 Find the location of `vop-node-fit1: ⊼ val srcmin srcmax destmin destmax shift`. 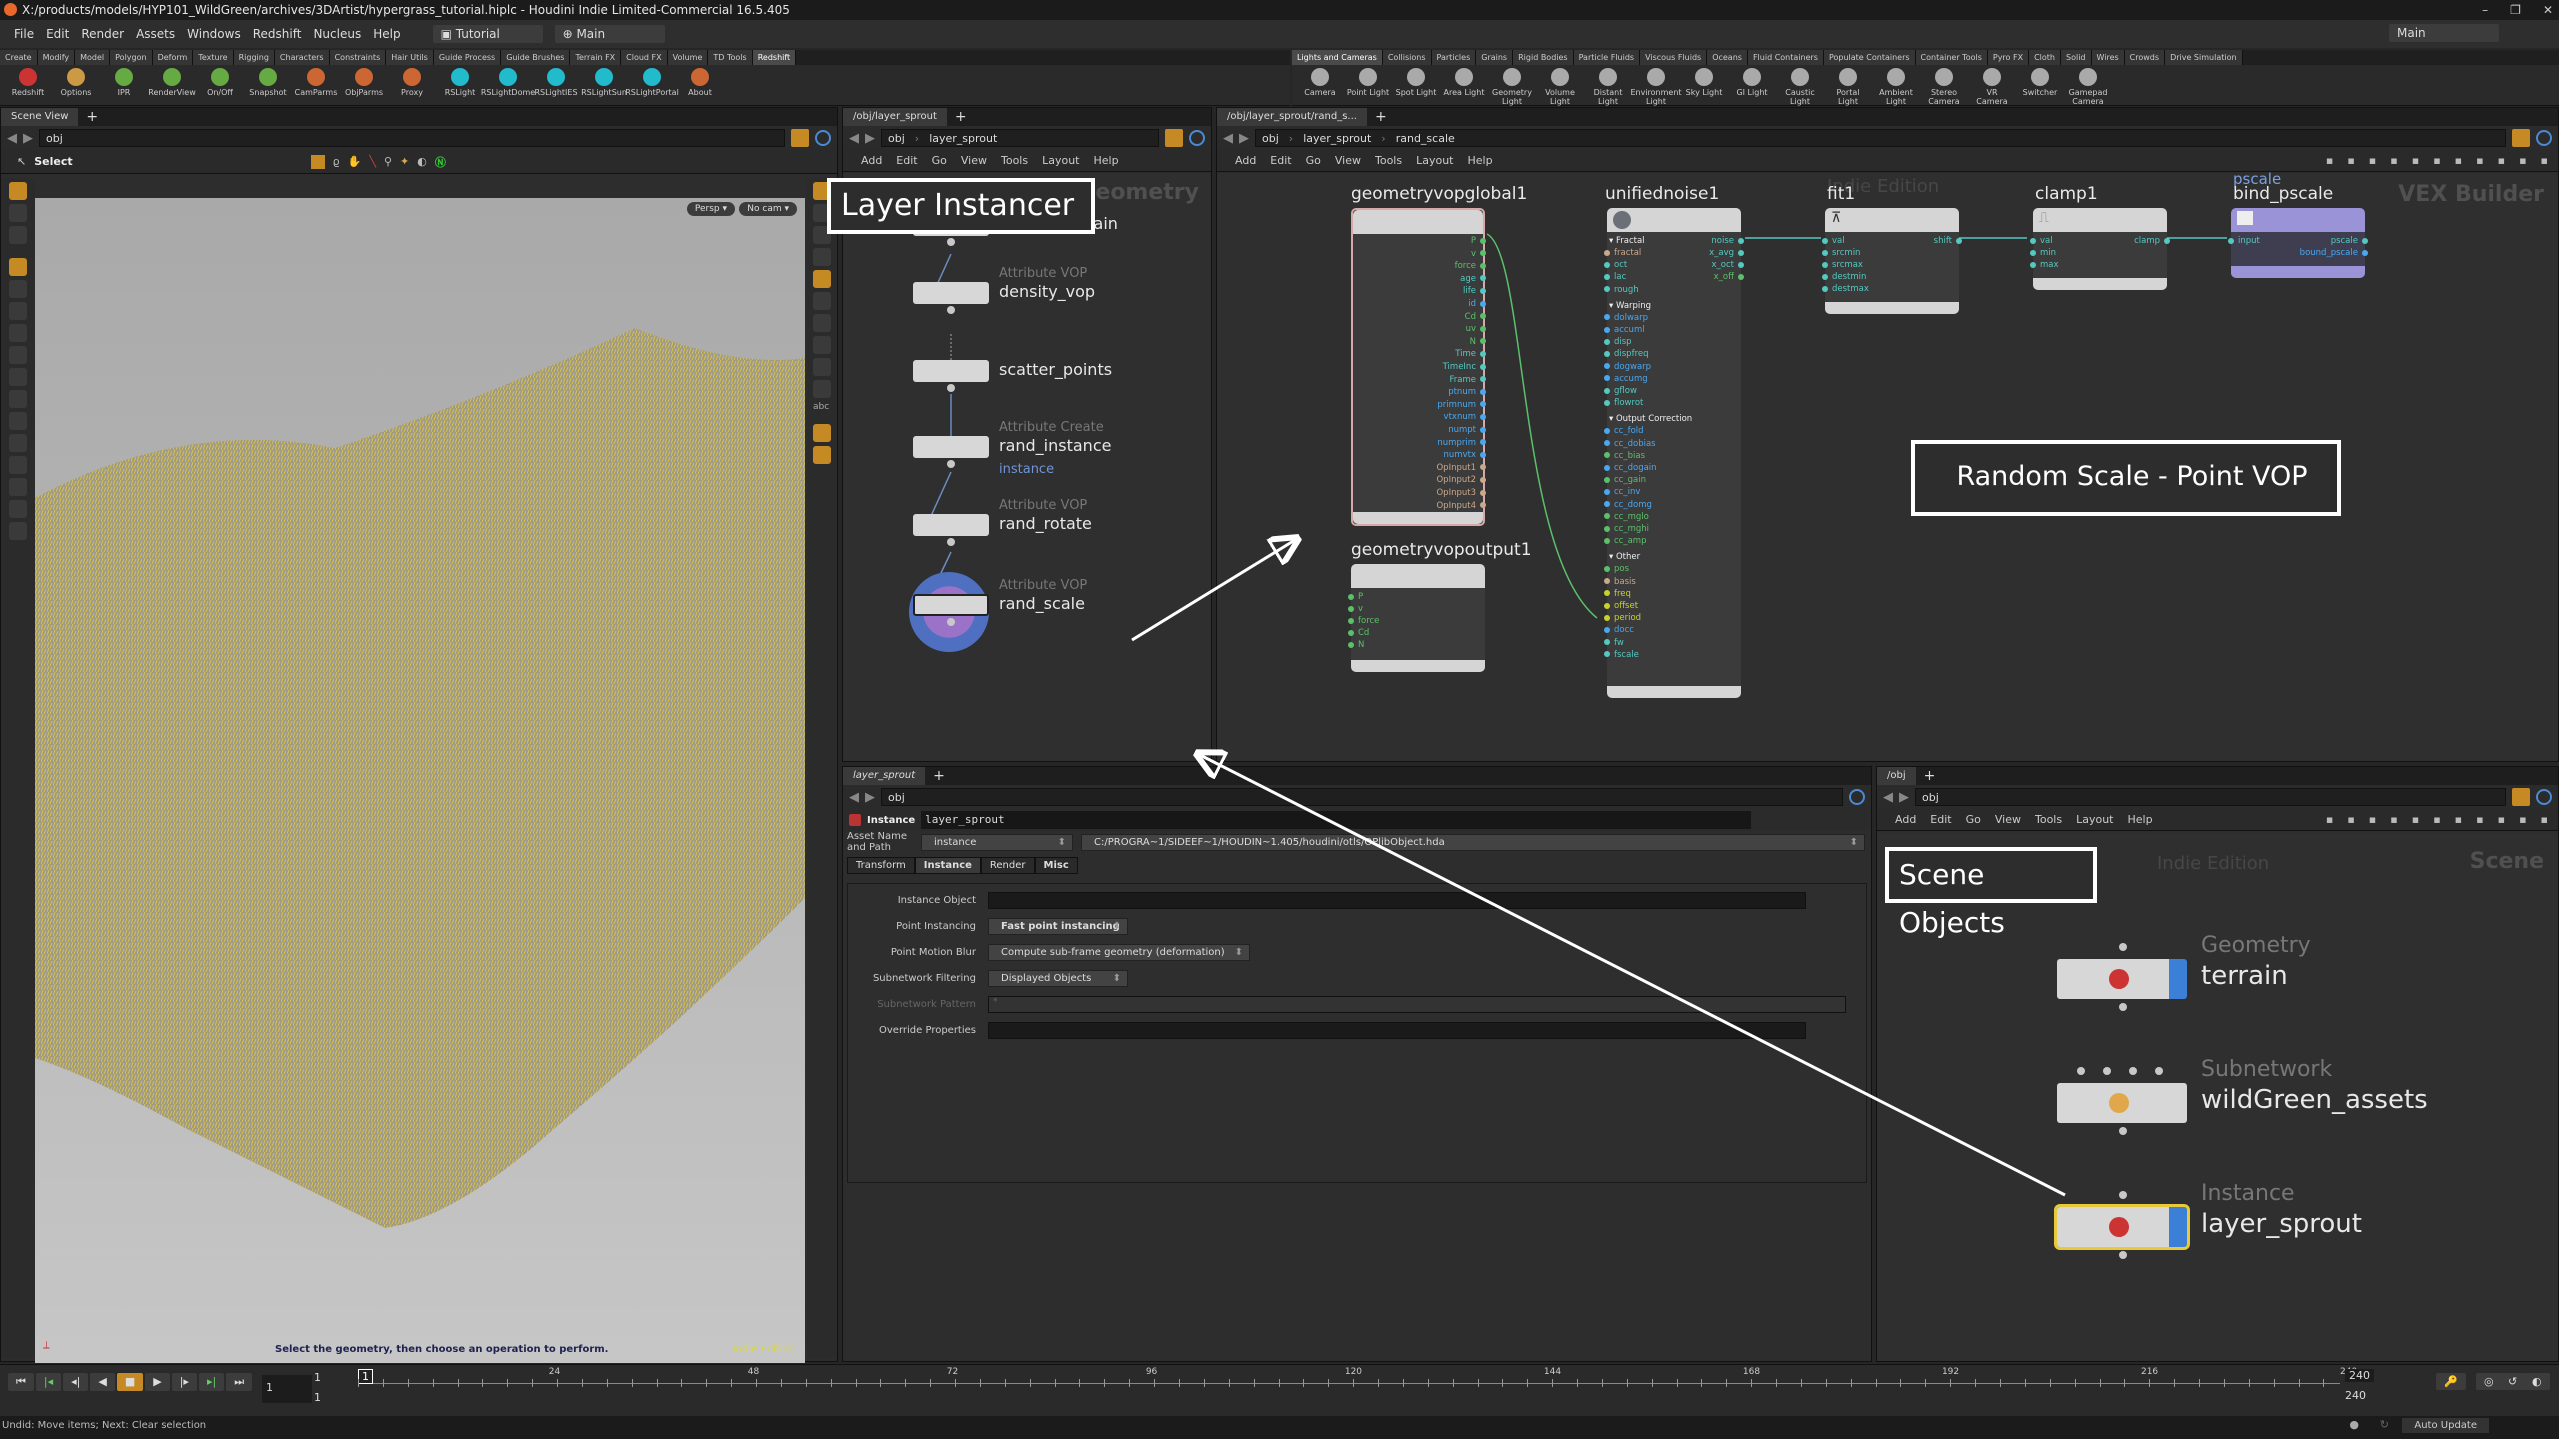

vop-node-fit1: ⊼ val srcmin srcmax destmin destmax shift is located at coordinates (1892, 261).